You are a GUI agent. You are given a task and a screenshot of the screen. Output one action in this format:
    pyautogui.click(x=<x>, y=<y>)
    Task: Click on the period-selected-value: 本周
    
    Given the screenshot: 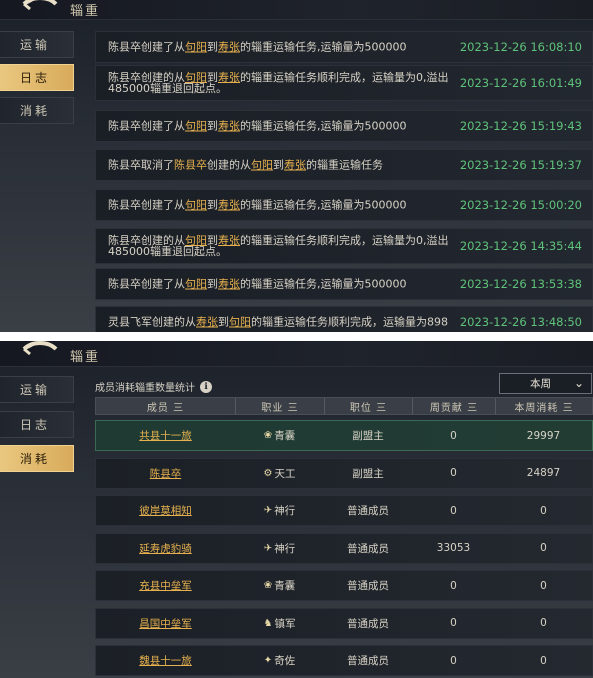 What is the action you would take?
    pyautogui.click(x=540, y=384)
    